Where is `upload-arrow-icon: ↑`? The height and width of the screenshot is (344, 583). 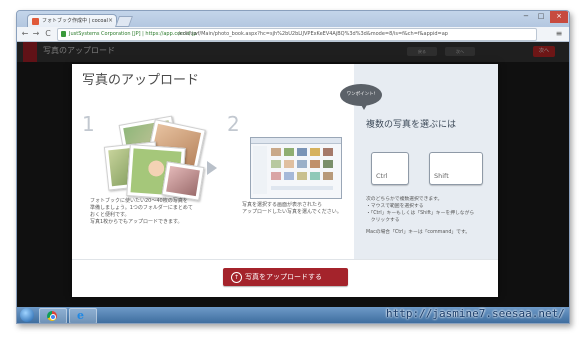
upload-arrow-icon: ↑ is located at coordinates (236, 277).